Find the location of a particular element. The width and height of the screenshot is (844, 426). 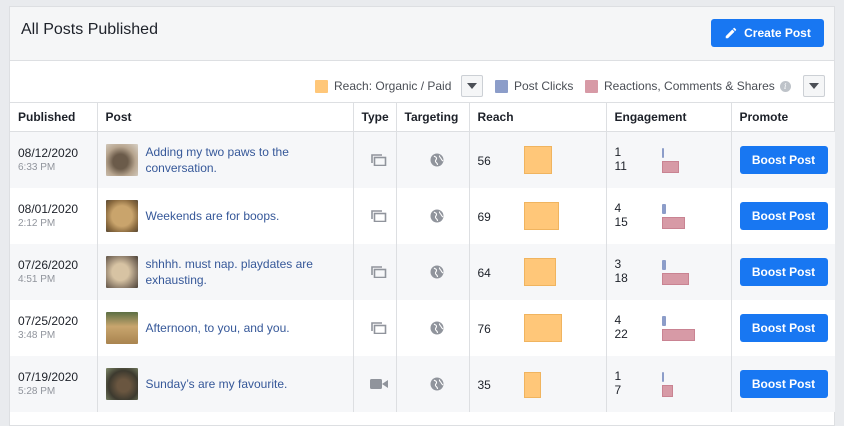

info-icon: i is located at coordinates (785, 86).